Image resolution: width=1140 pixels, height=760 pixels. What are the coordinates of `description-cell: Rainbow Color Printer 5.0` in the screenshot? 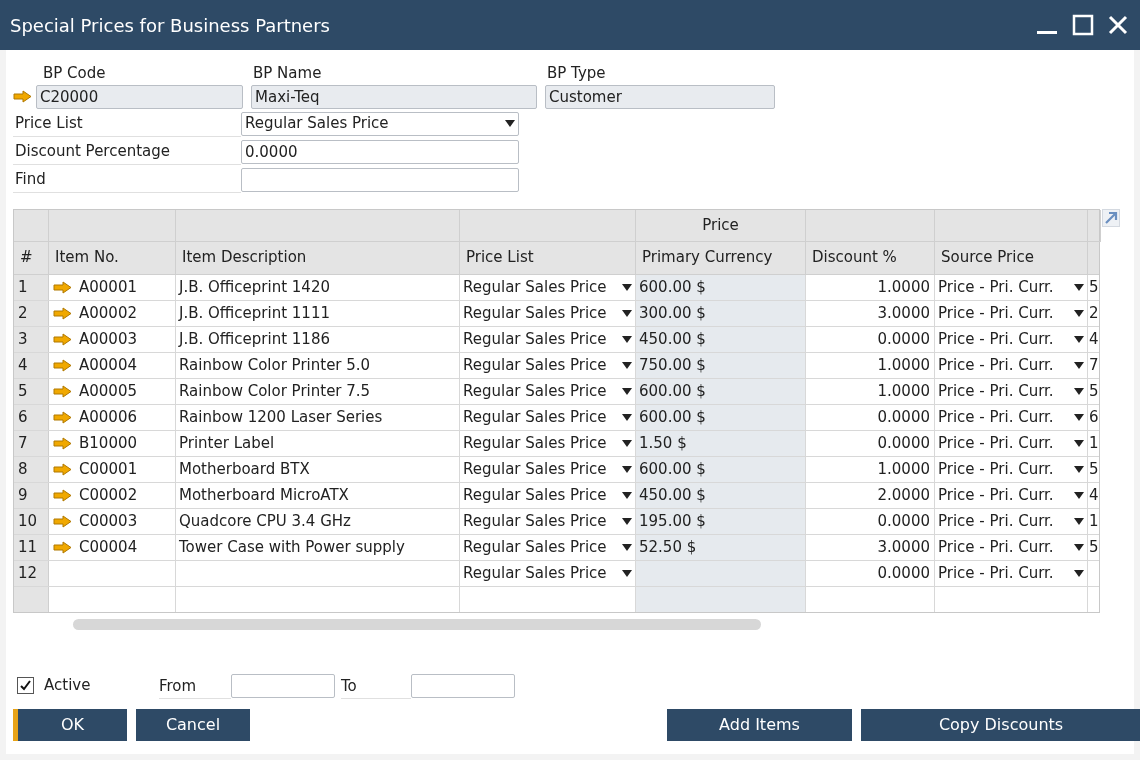 It's located at (275, 364).